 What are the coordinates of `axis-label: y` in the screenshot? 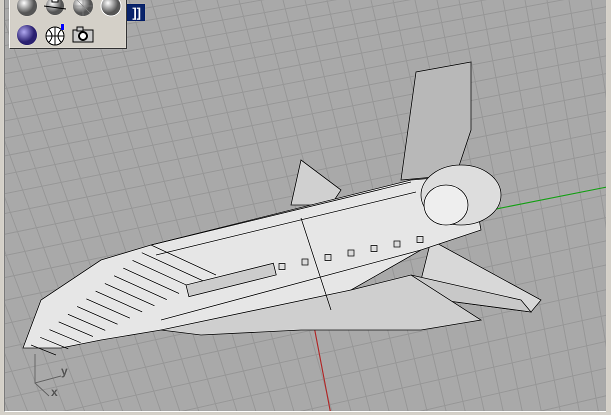 It's located at (64, 371).